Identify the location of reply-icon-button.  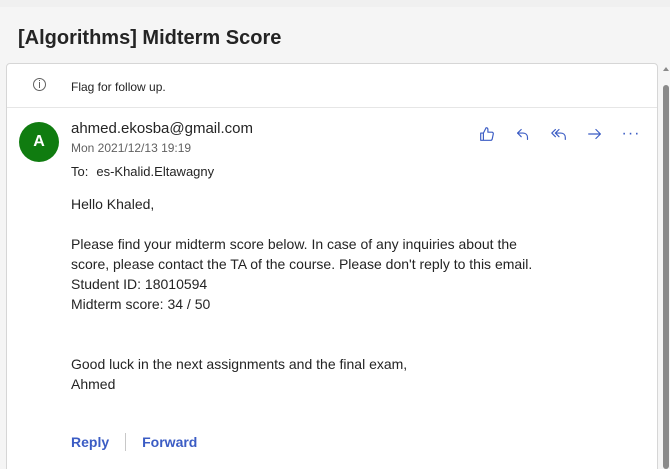
(523, 134).